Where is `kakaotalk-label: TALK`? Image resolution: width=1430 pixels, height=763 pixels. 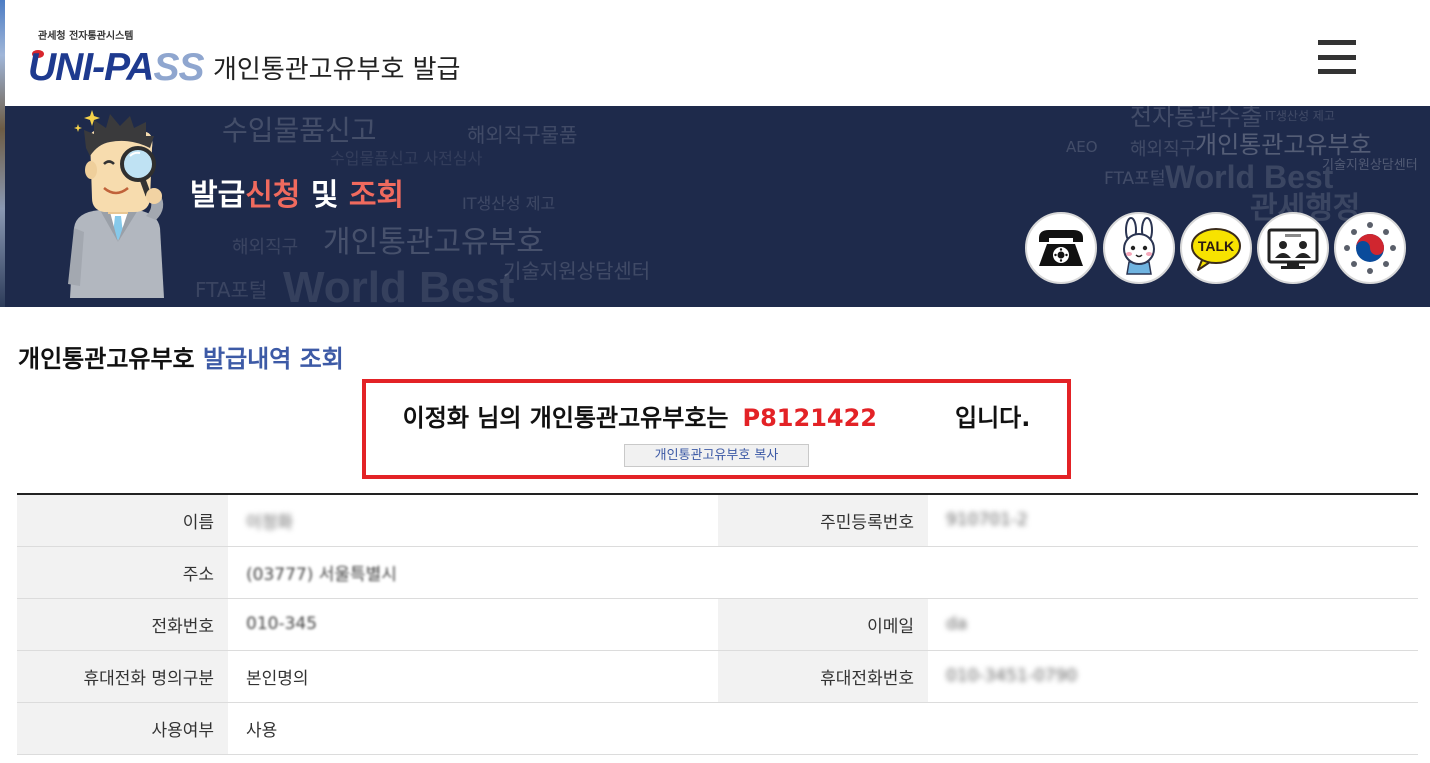
kakaotalk-label: TALK is located at coordinates (1216, 246).